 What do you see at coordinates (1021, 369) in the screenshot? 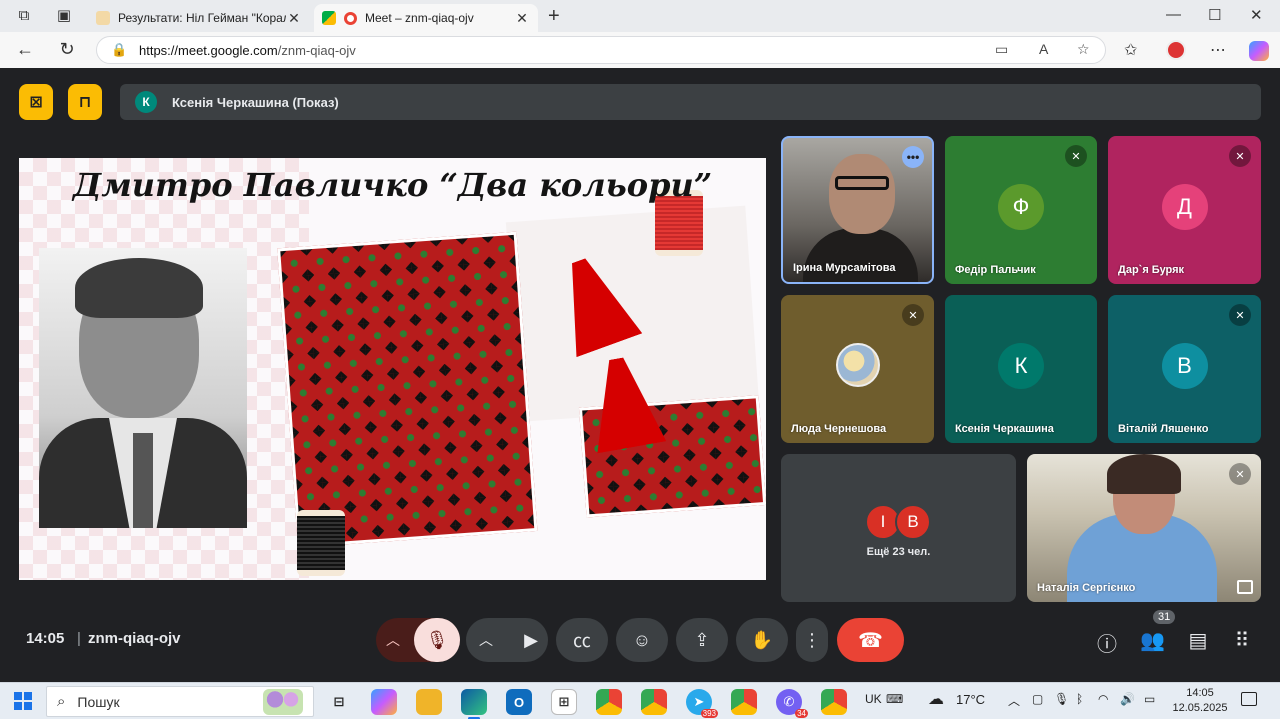
I see `participant-tile-kseniya: К Ксенія Черкашина` at bounding box center [1021, 369].